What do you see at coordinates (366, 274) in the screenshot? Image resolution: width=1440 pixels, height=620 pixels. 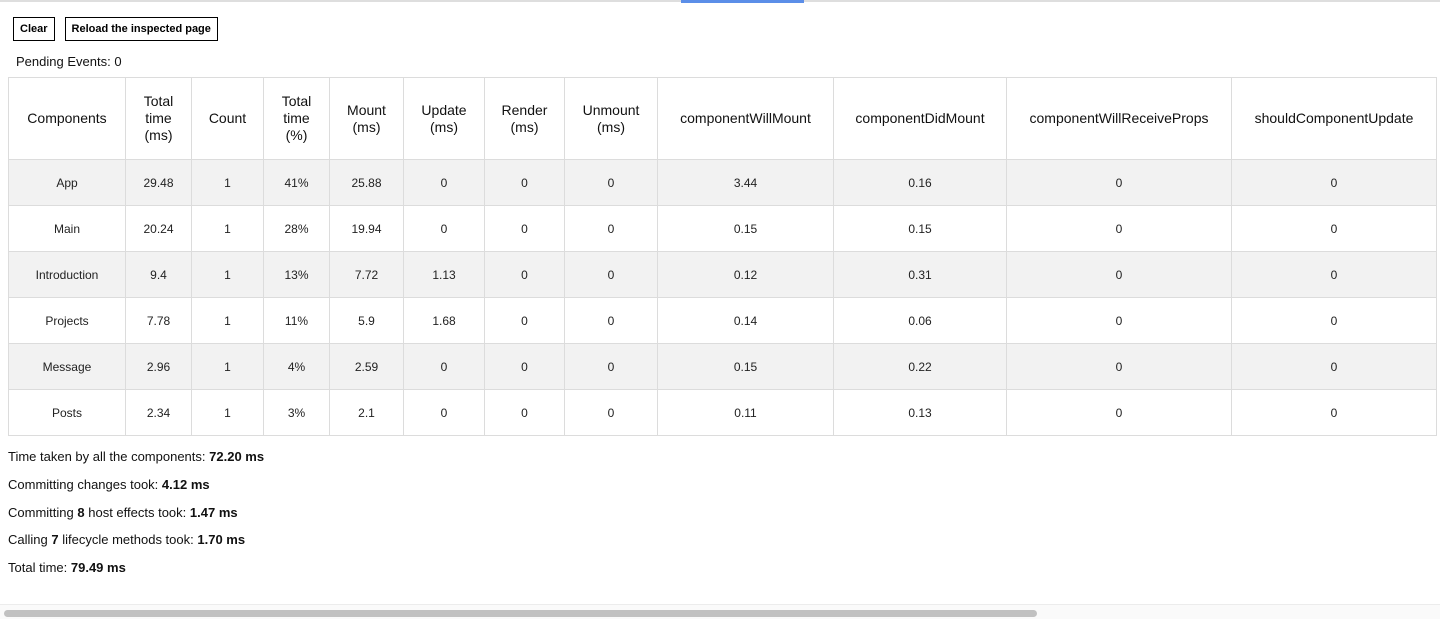 I see `table-cell: 7.72` at bounding box center [366, 274].